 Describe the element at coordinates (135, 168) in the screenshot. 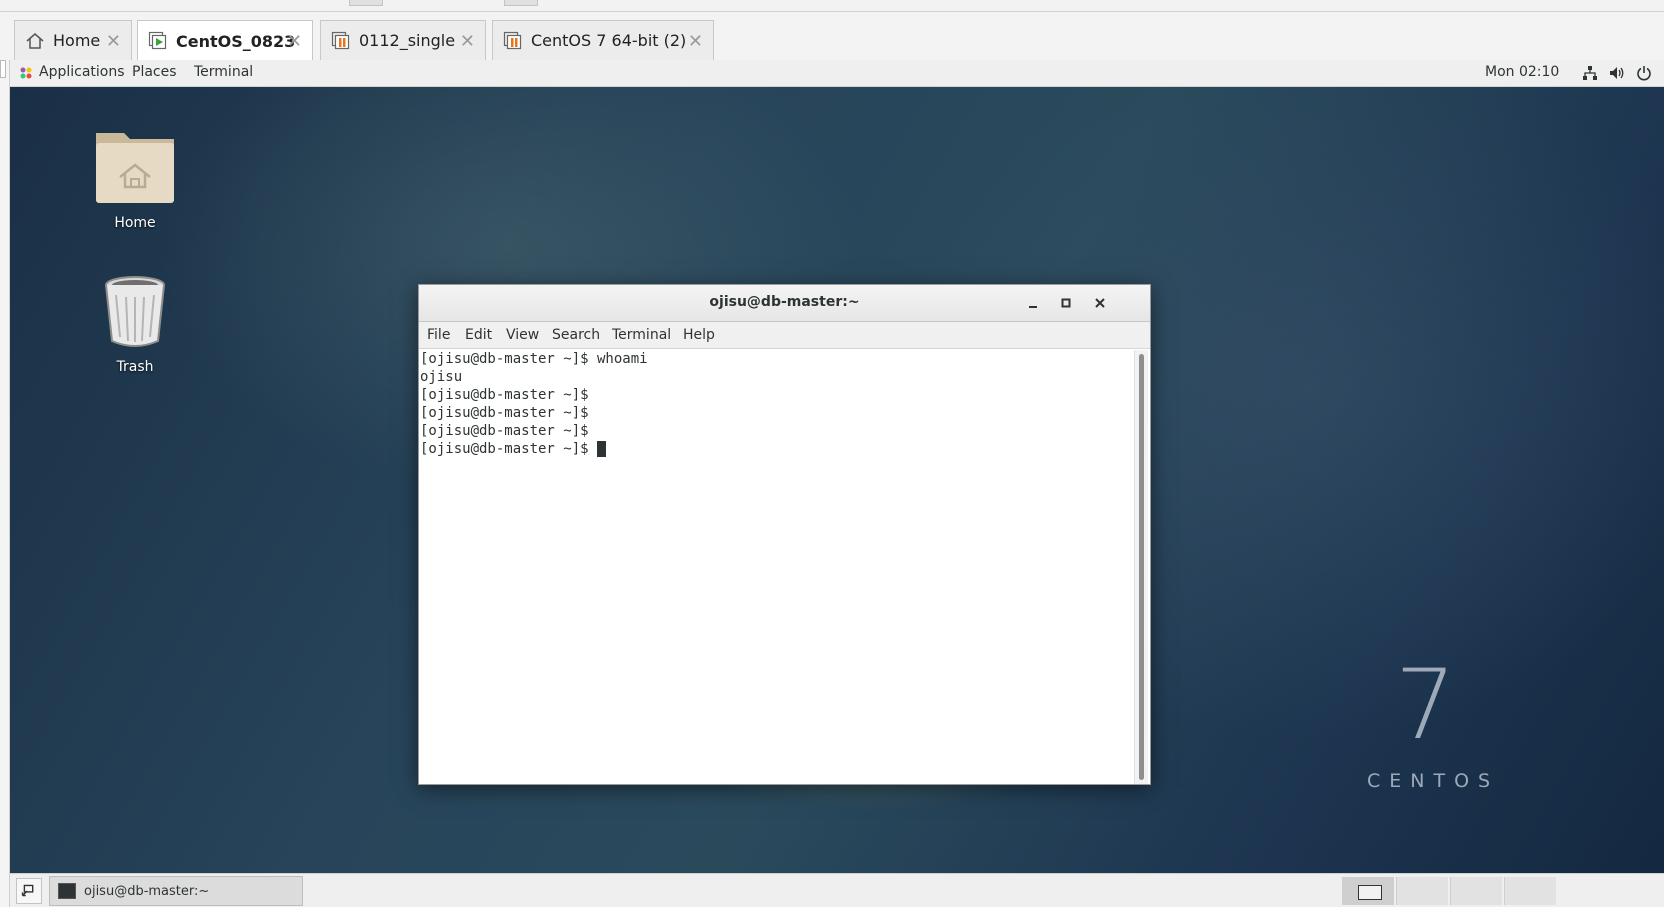

I see `home-folder-icon` at that location.